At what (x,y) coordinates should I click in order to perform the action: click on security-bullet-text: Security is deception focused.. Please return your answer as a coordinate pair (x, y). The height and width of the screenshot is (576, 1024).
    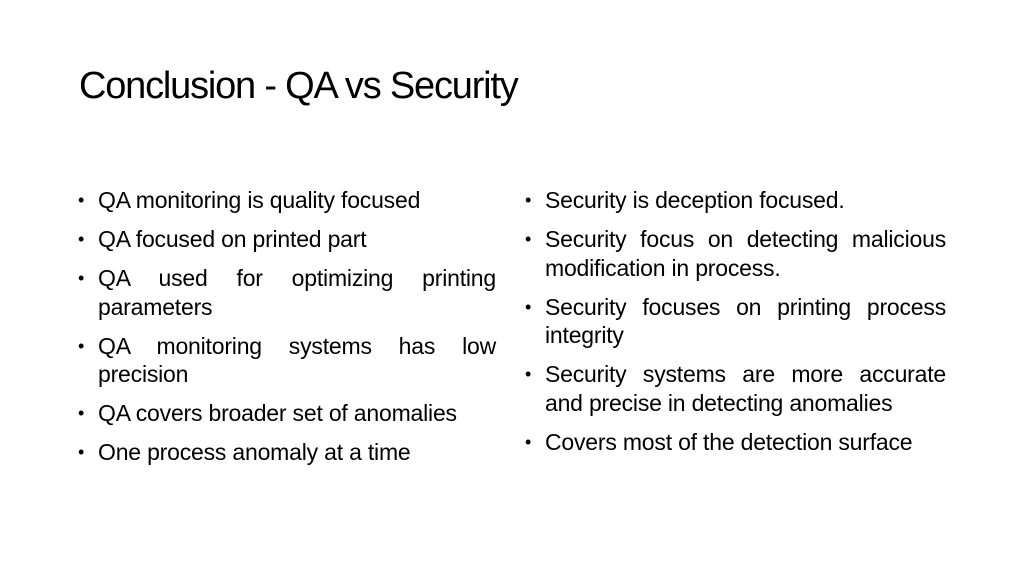
    Looking at the image, I should click on (695, 200).